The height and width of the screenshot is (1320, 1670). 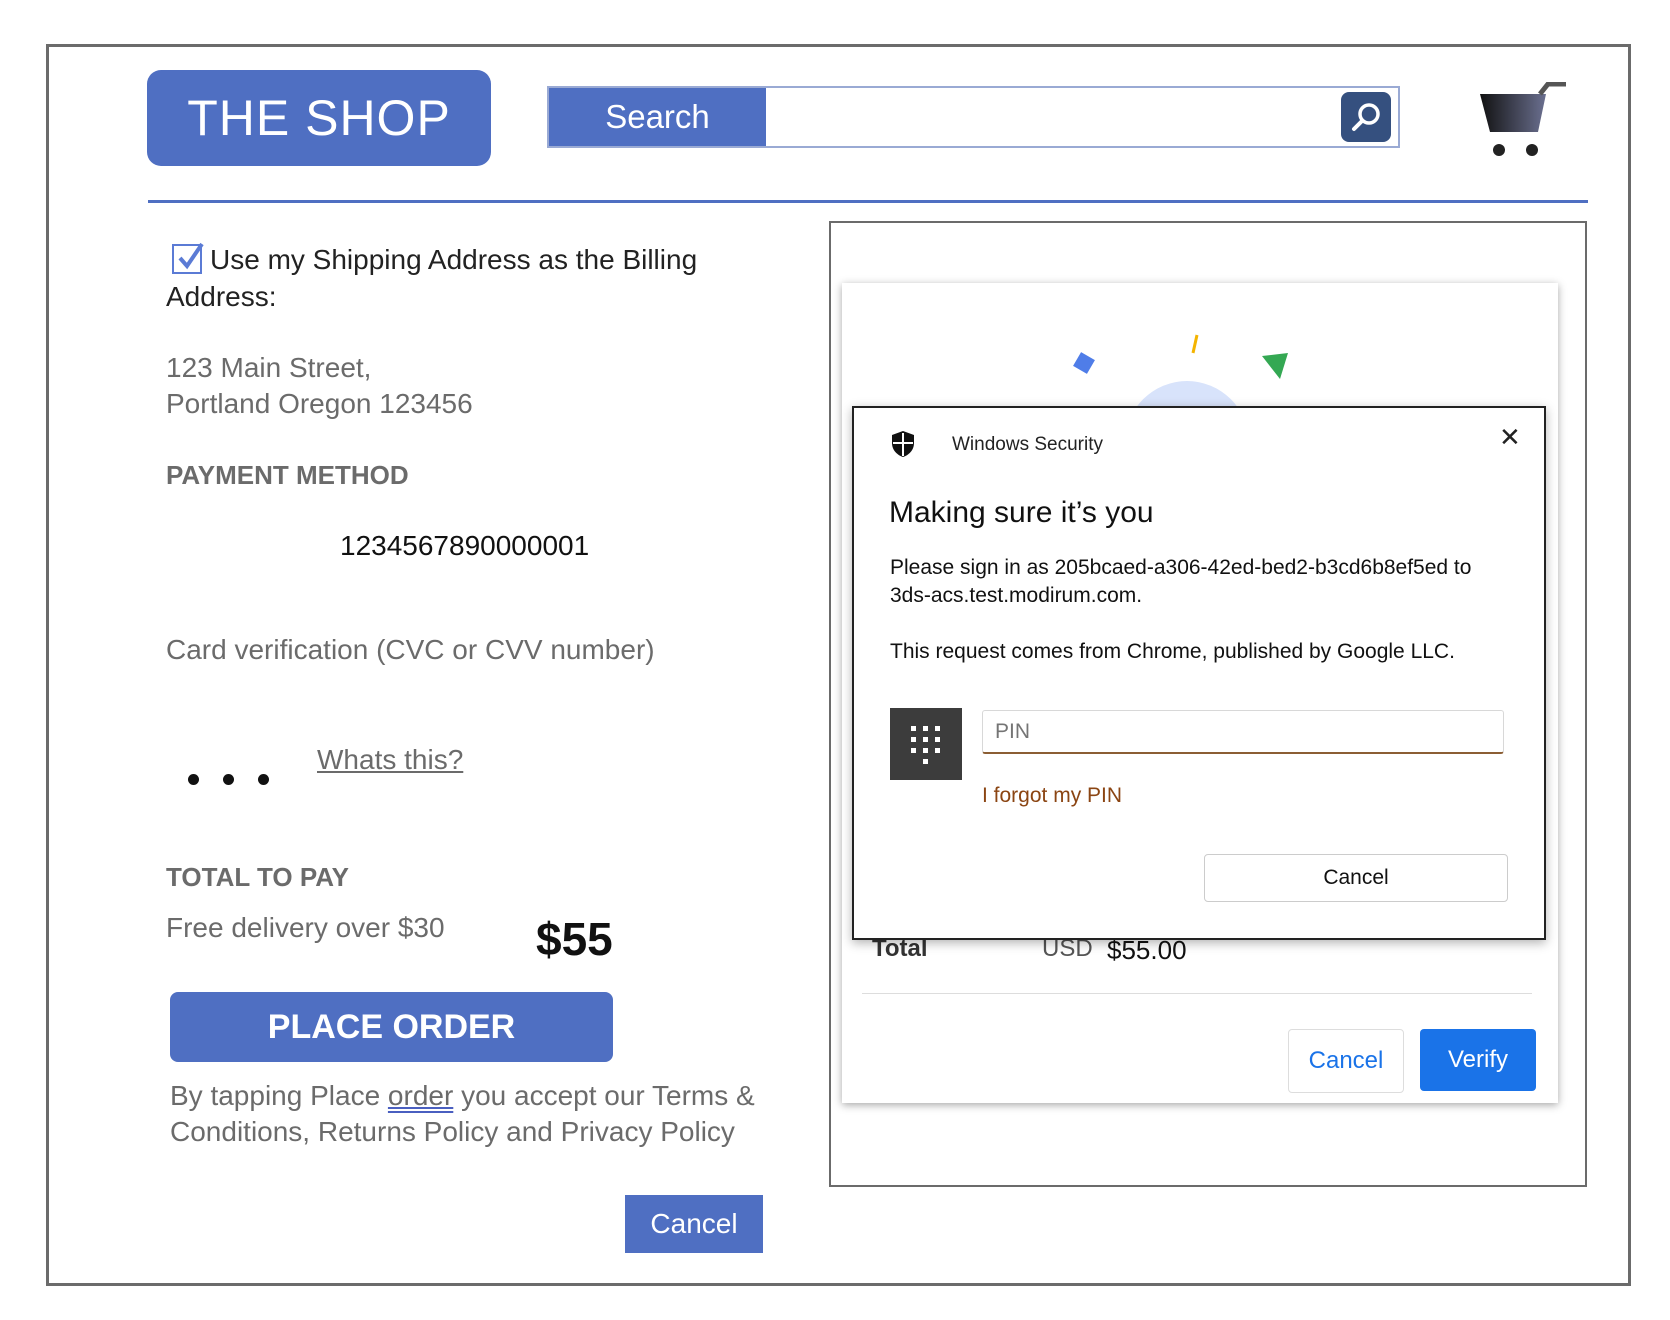 What do you see at coordinates (1052, 118) in the screenshot?
I see `search-input` at bounding box center [1052, 118].